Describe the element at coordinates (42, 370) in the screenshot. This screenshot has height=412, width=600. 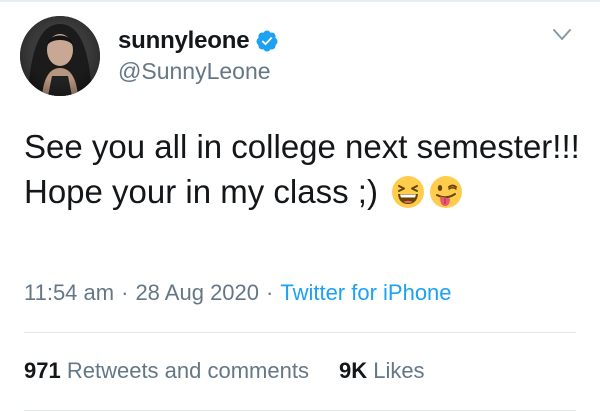
I see `retweets-count: 971` at that location.